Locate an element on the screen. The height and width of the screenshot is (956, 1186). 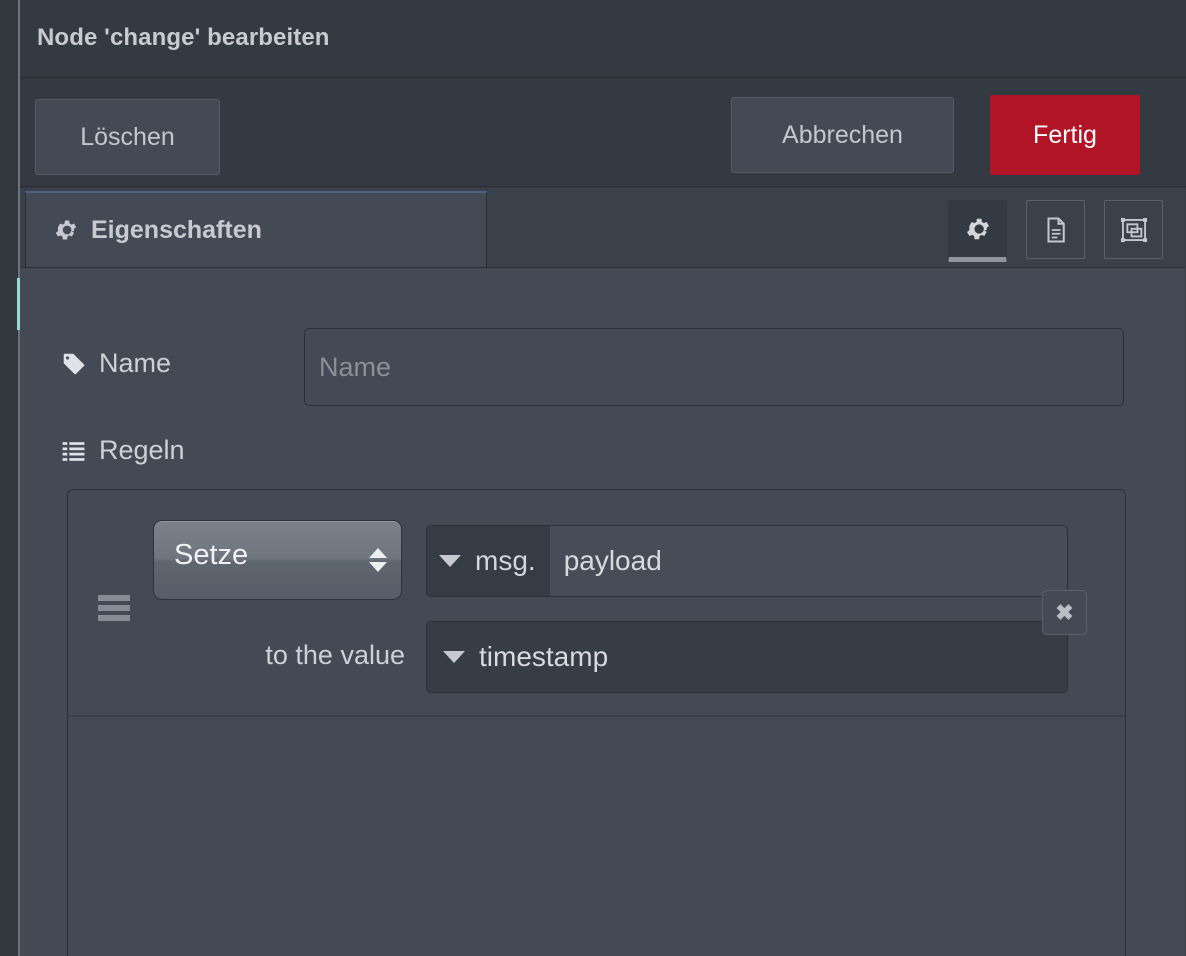
dialog-header: Node 'change' bearbeiten is located at coordinates (603, 39).